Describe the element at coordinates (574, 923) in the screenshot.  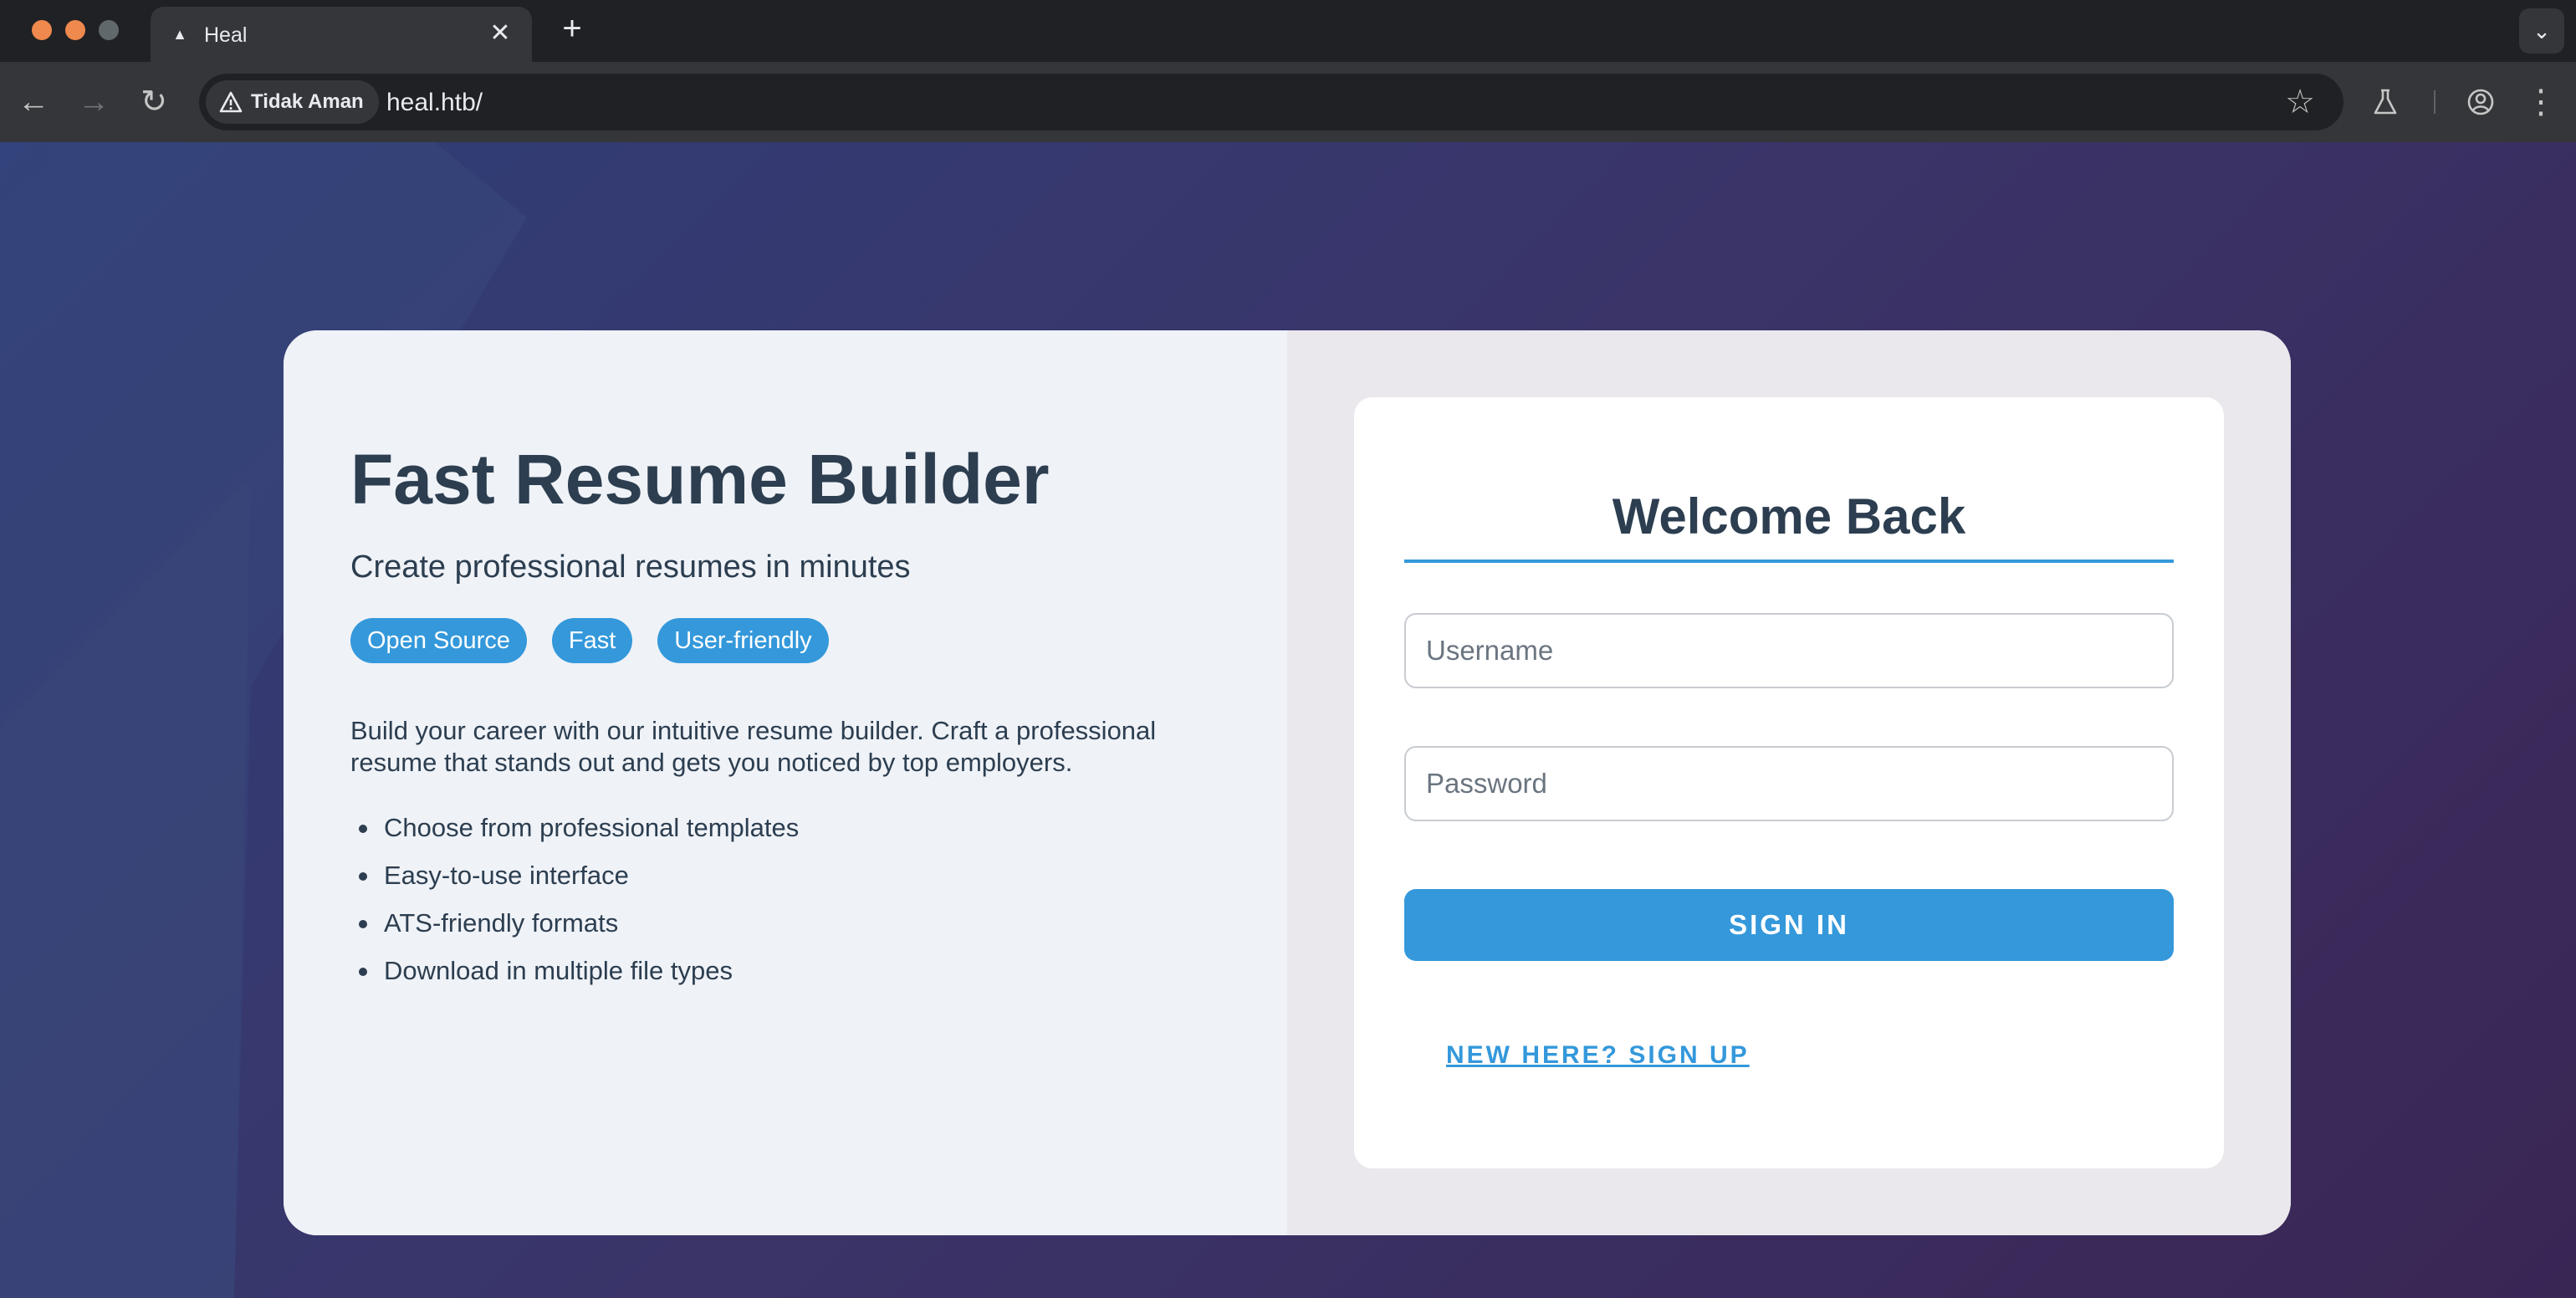
I see `list-item: ATS-friendly formats` at that location.